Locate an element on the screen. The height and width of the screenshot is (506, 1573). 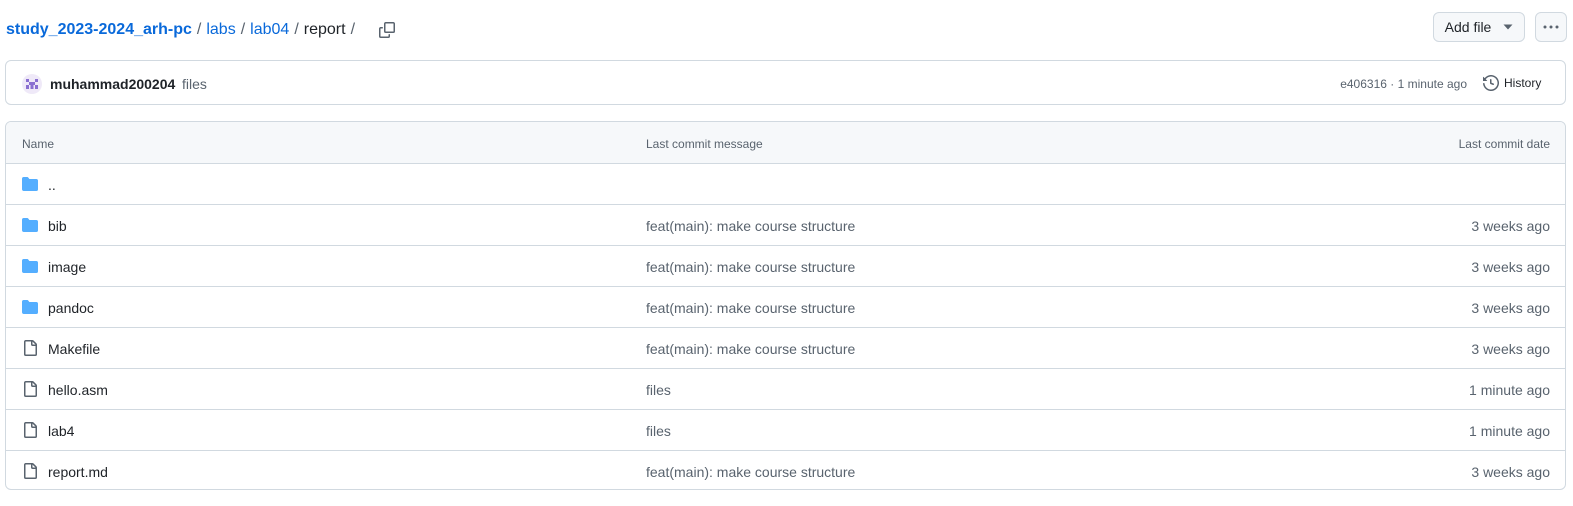
breadcrumb-current: report is located at coordinates (324, 29).